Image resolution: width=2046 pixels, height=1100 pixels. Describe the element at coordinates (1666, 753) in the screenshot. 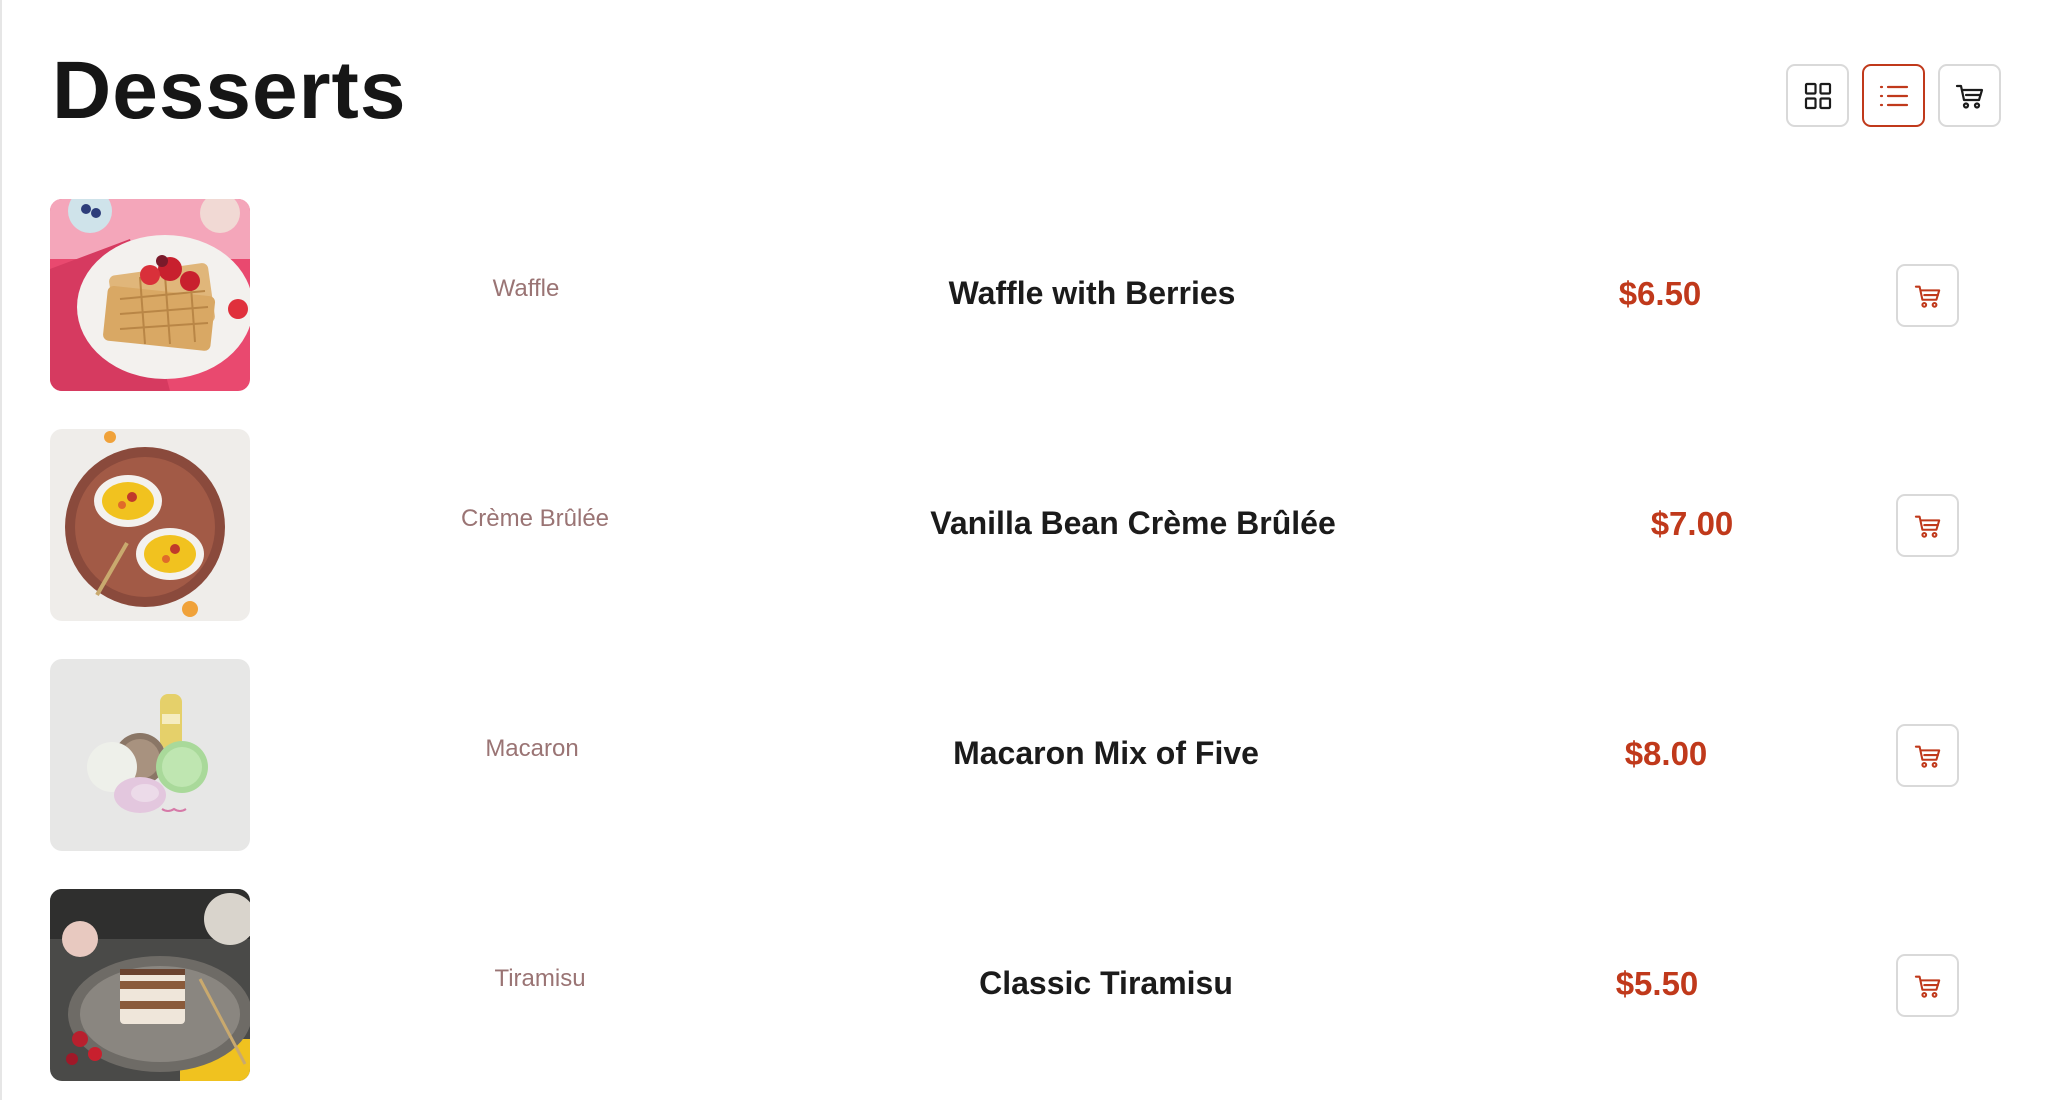

I see `product-price: $8.00` at that location.